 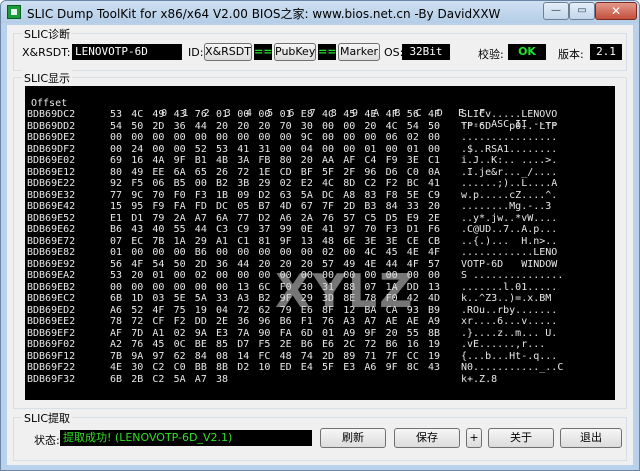 I want to click on hex-byte: C5, so click(x=370, y=218).